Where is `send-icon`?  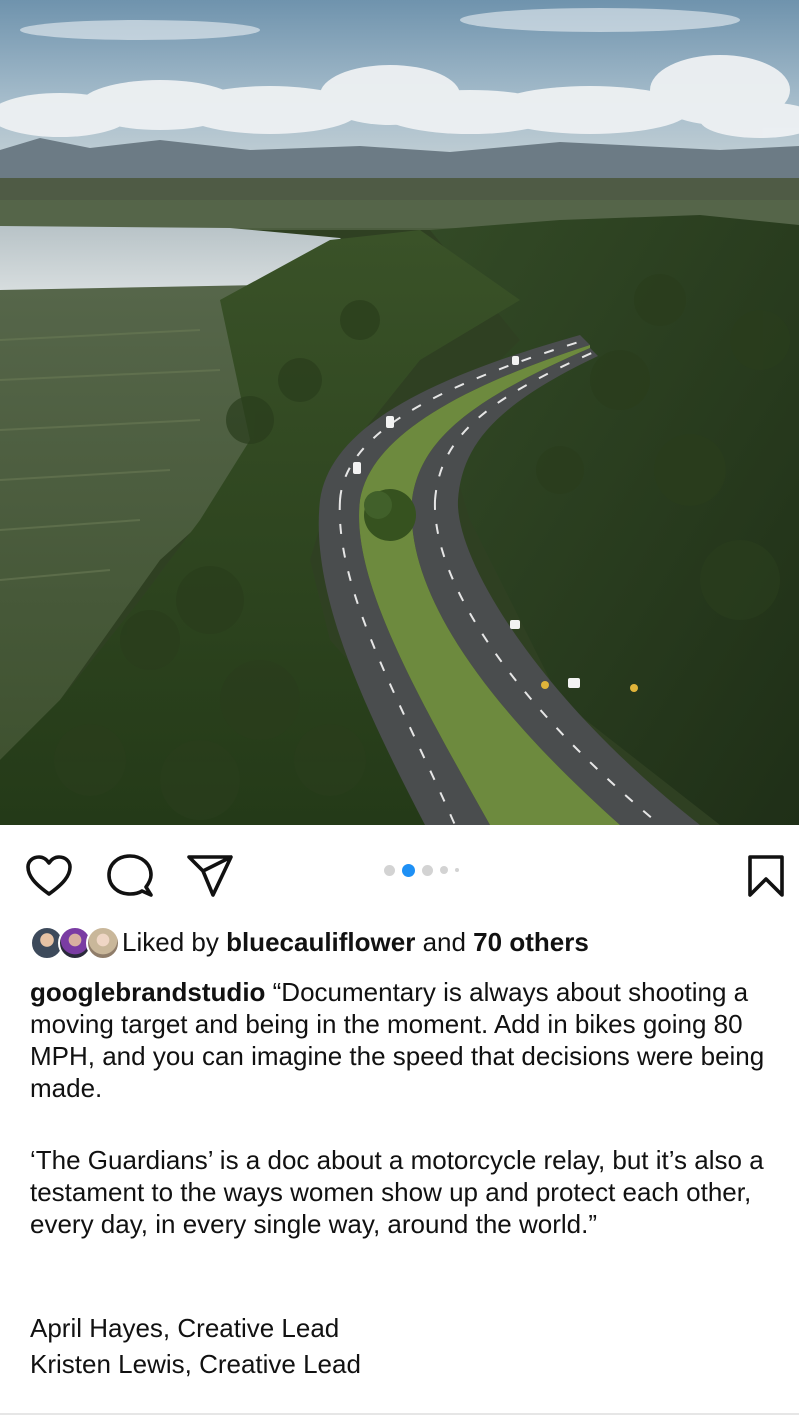
send-icon is located at coordinates (210, 876).